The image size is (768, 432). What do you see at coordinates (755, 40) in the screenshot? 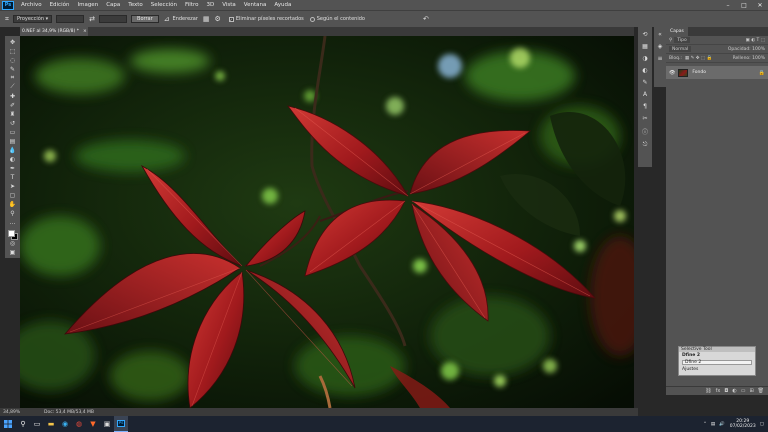
I see `filter-icons: ▣ ◐ T ⬚` at bounding box center [755, 40].